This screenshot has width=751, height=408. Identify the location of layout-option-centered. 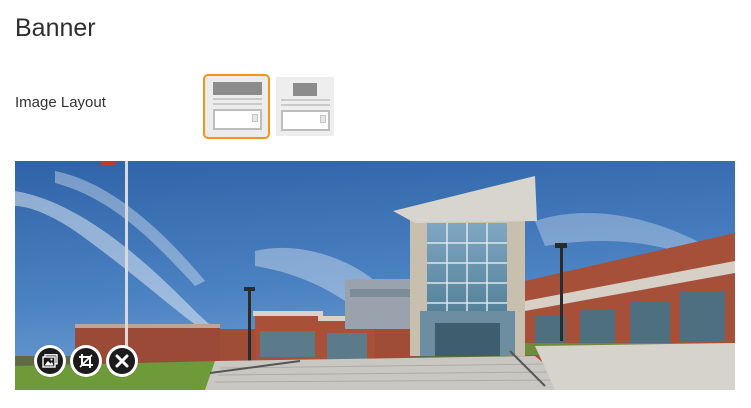
(305, 106).